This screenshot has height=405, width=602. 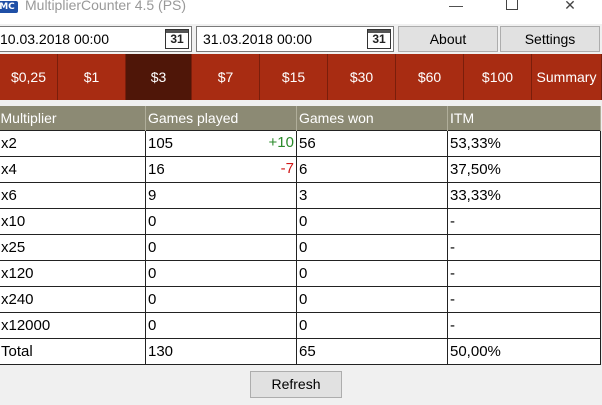 What do you see at coordinates (73, 325) in the screenshot?
I see `cell-multiplier: x12000` at bounding box center [73, 325].